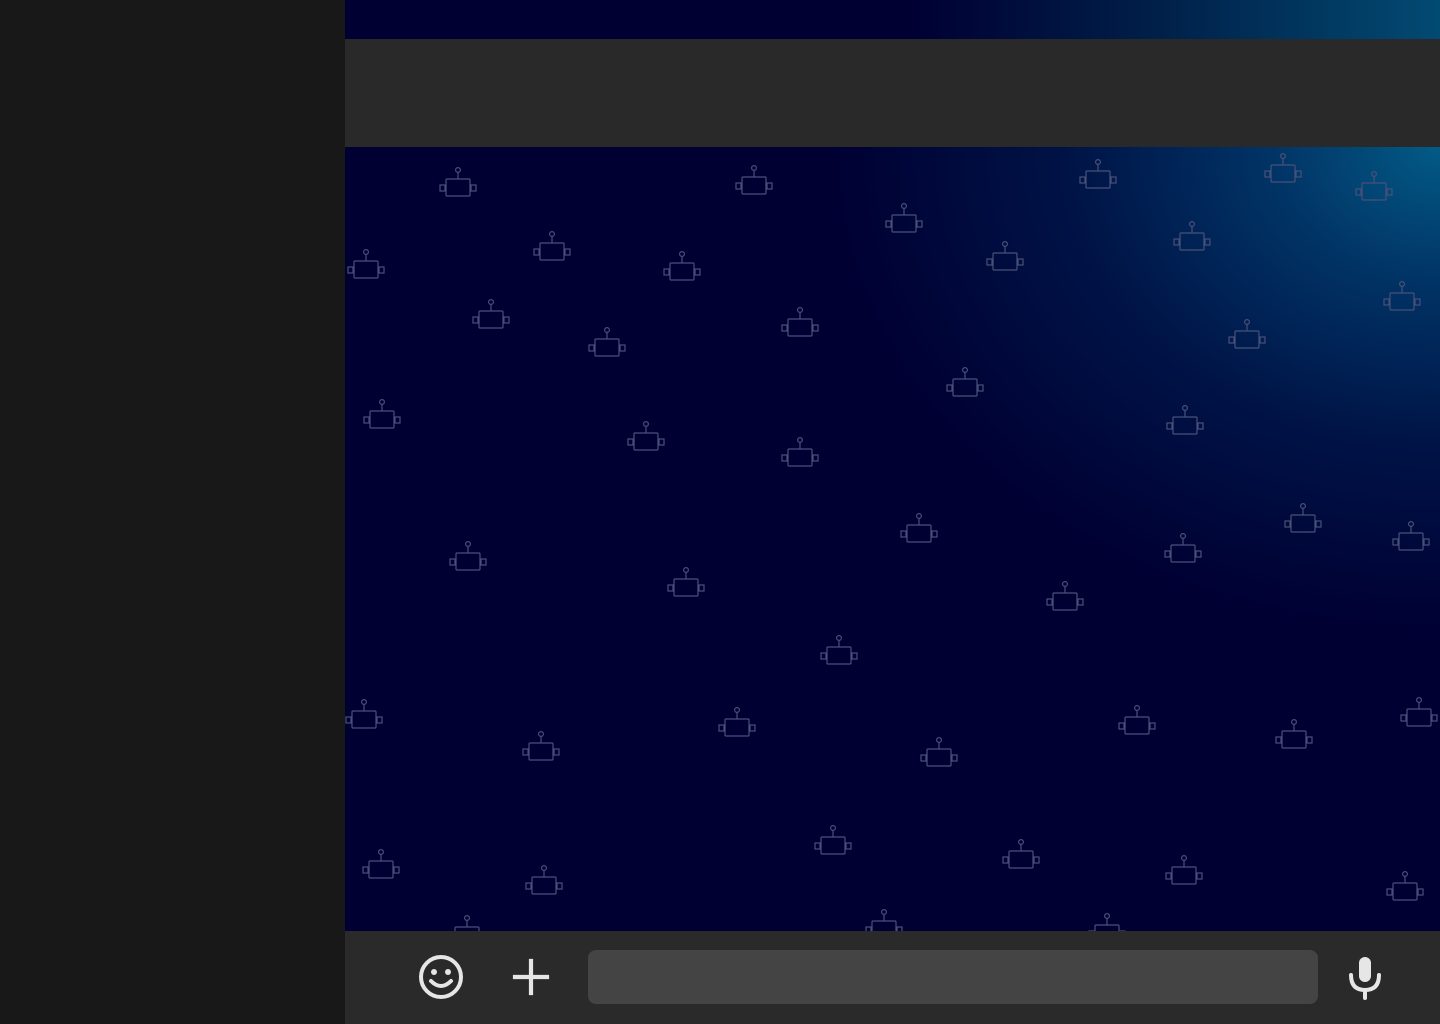 Image resolution: width=1440 pixels, height=1024 pixels. I want to click on message-composer, so click(892, 977).